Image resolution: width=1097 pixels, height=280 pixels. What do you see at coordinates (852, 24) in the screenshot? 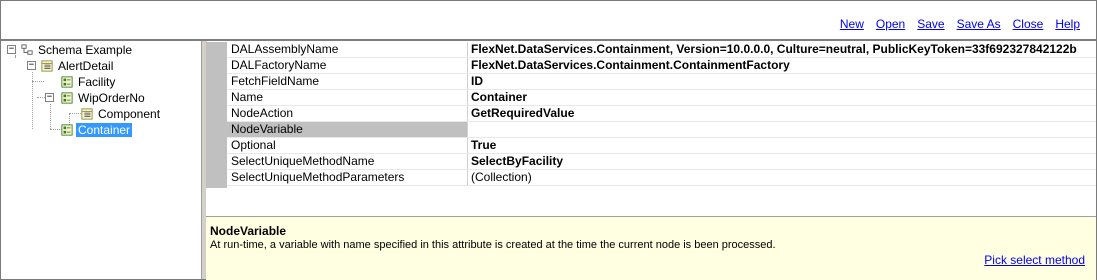
I see `new-link: New` at bounding box center [852, 24].